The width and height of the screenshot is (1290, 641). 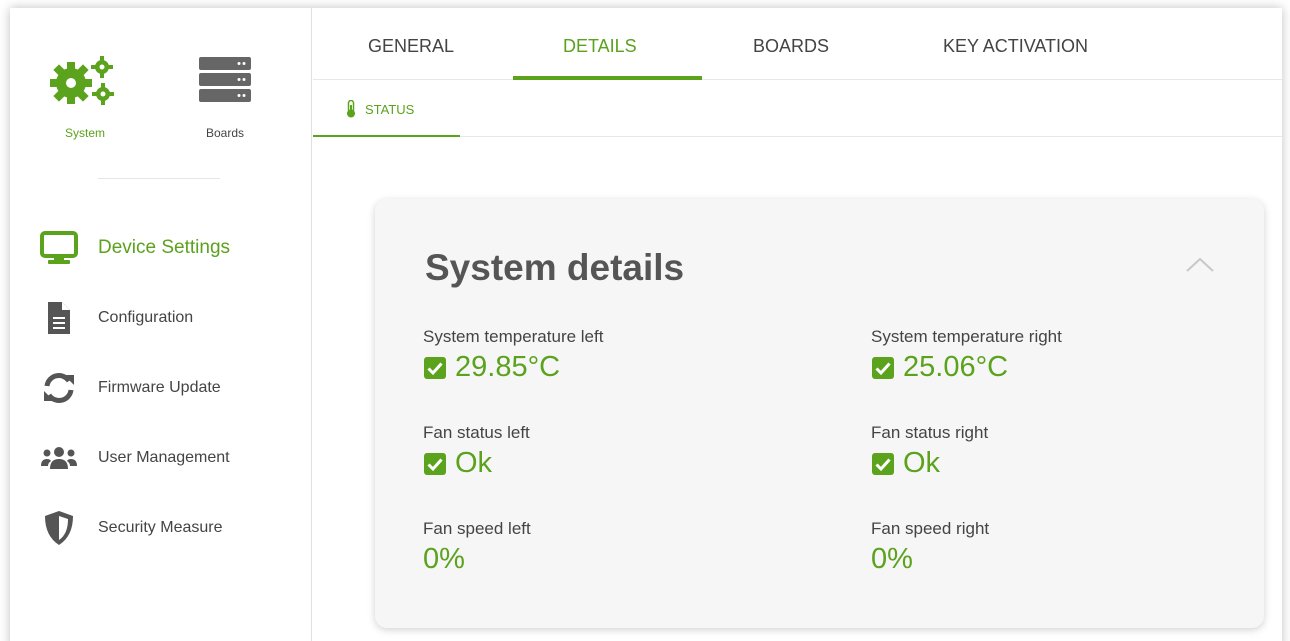 What do you see at coordinates (225, 88) in the screenshot?
I see `server-icon` at bounding box center [225, 88].